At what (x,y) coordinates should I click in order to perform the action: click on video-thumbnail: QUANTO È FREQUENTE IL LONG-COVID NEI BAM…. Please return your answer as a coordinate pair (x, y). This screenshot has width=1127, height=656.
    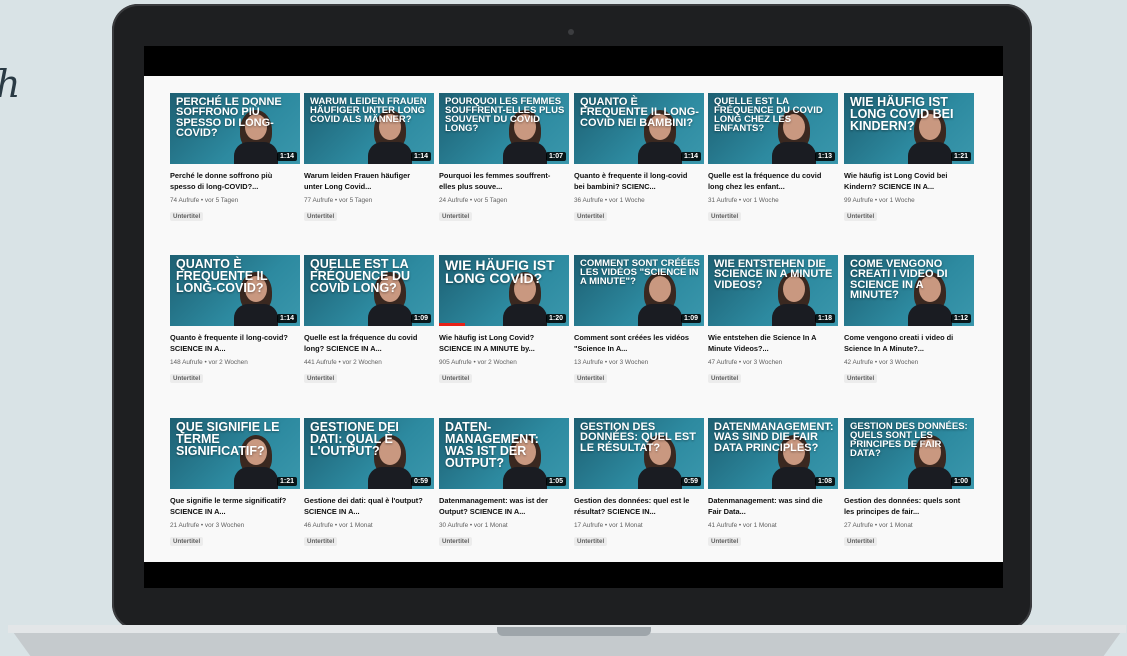
    Looking at the image, I should click on (639, 128).